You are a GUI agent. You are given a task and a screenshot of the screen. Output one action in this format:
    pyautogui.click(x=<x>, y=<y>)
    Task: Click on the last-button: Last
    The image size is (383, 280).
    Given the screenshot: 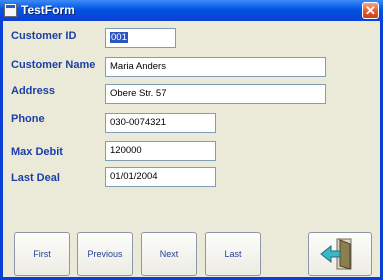 What is the action you would take?
    pyautogui.click(x=233, y=254)
    